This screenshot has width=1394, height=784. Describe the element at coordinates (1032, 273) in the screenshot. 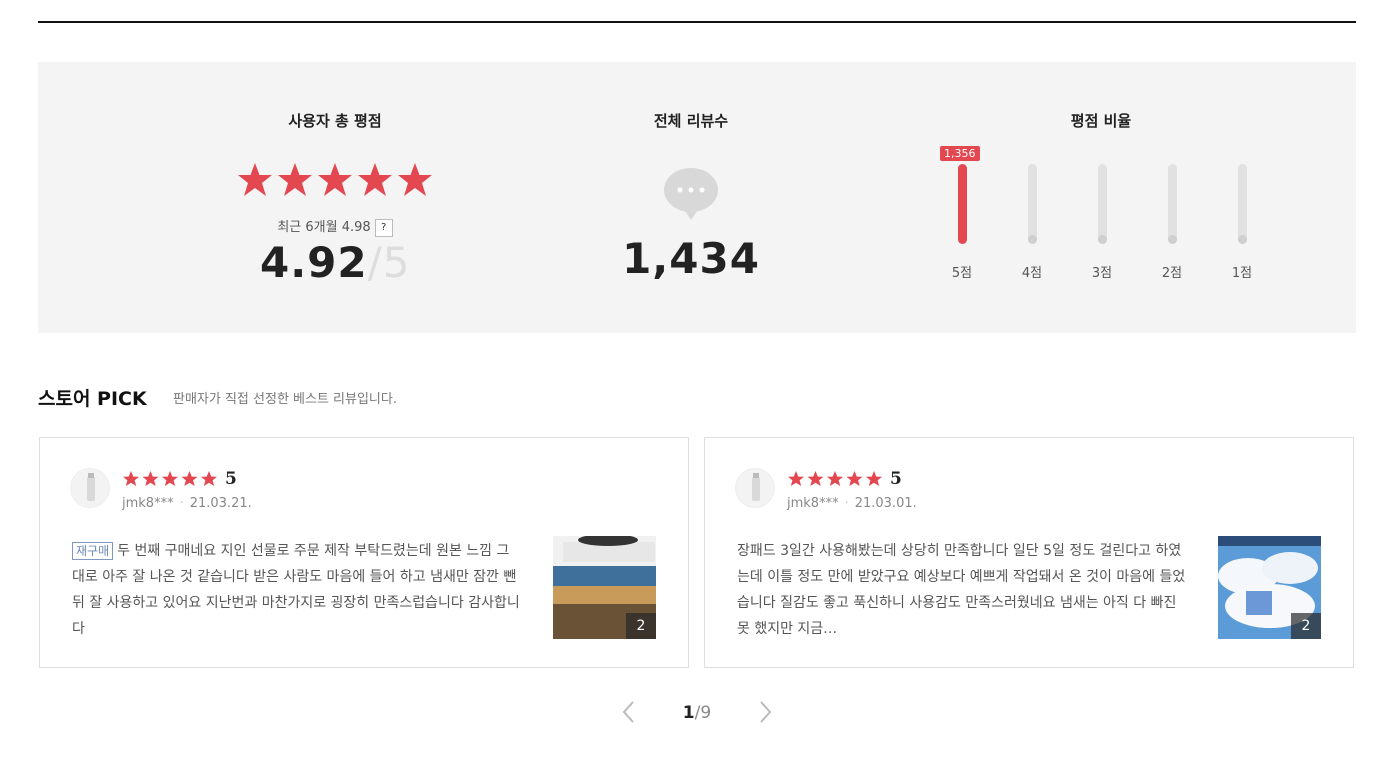

I see `ratio-label: 4점` at that location.